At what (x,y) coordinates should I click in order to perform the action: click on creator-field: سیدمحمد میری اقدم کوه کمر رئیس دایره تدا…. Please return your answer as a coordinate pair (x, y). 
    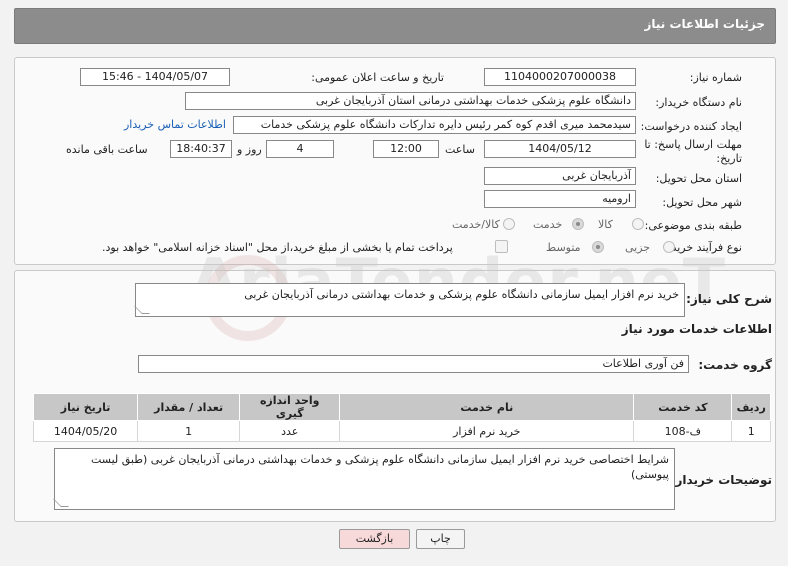
    Looking at the image, I should click on (434, 125).